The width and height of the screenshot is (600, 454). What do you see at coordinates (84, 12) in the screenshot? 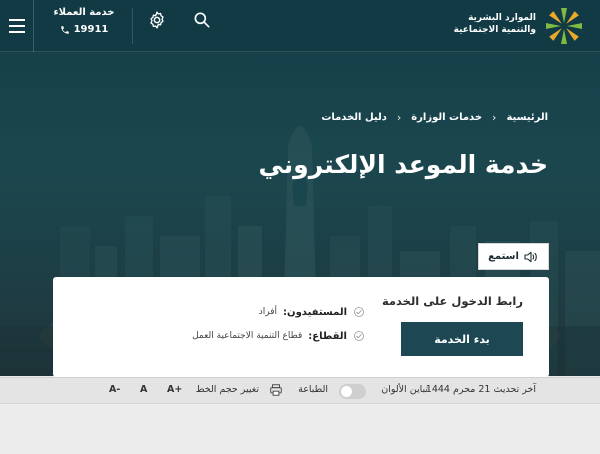
I see `customer-service-title: خدمة العملاء` at bounding box center [84, 12].